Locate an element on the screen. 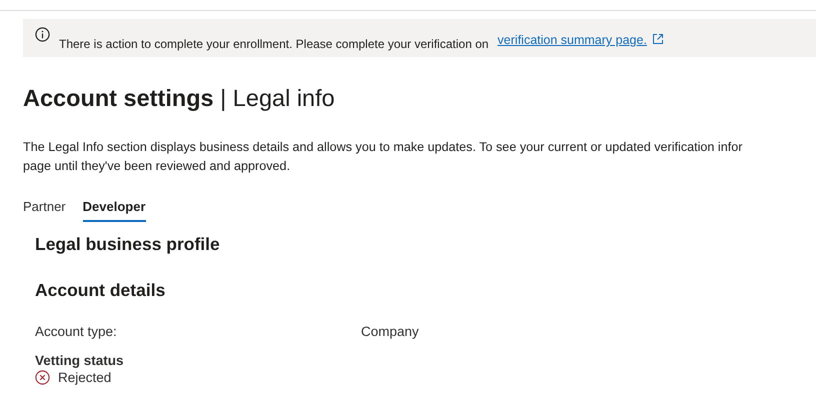 This screenshot has height=407, width=816. section-heading: Account details is located at coordinates (100, 290).